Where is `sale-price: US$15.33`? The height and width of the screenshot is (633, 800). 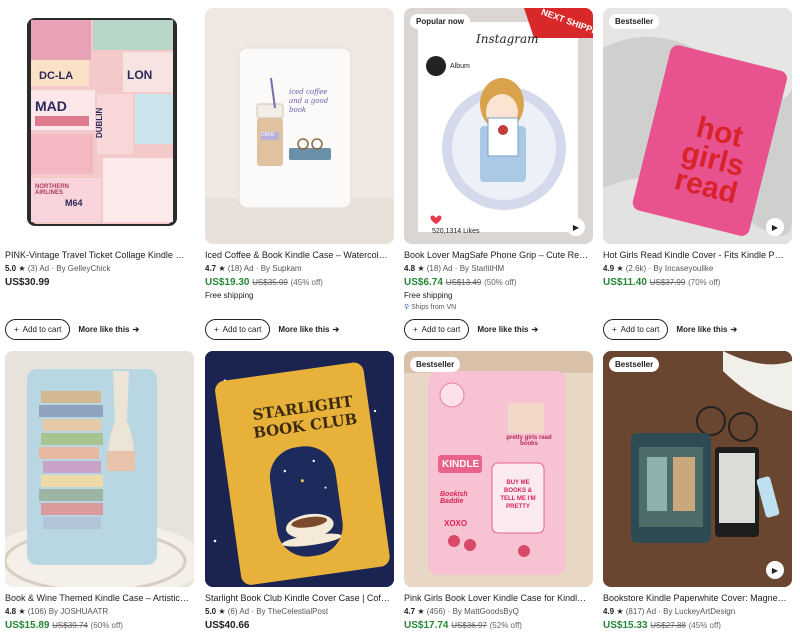 sale-price: US$15.33 is located at coordinates (625, 625).